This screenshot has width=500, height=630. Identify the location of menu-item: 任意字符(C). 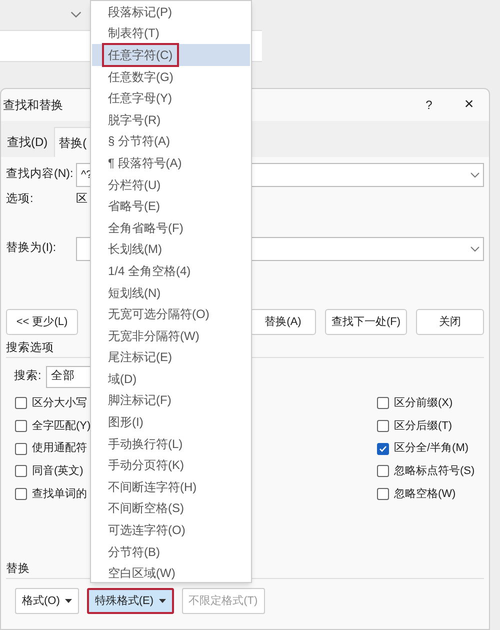
(171, 55).